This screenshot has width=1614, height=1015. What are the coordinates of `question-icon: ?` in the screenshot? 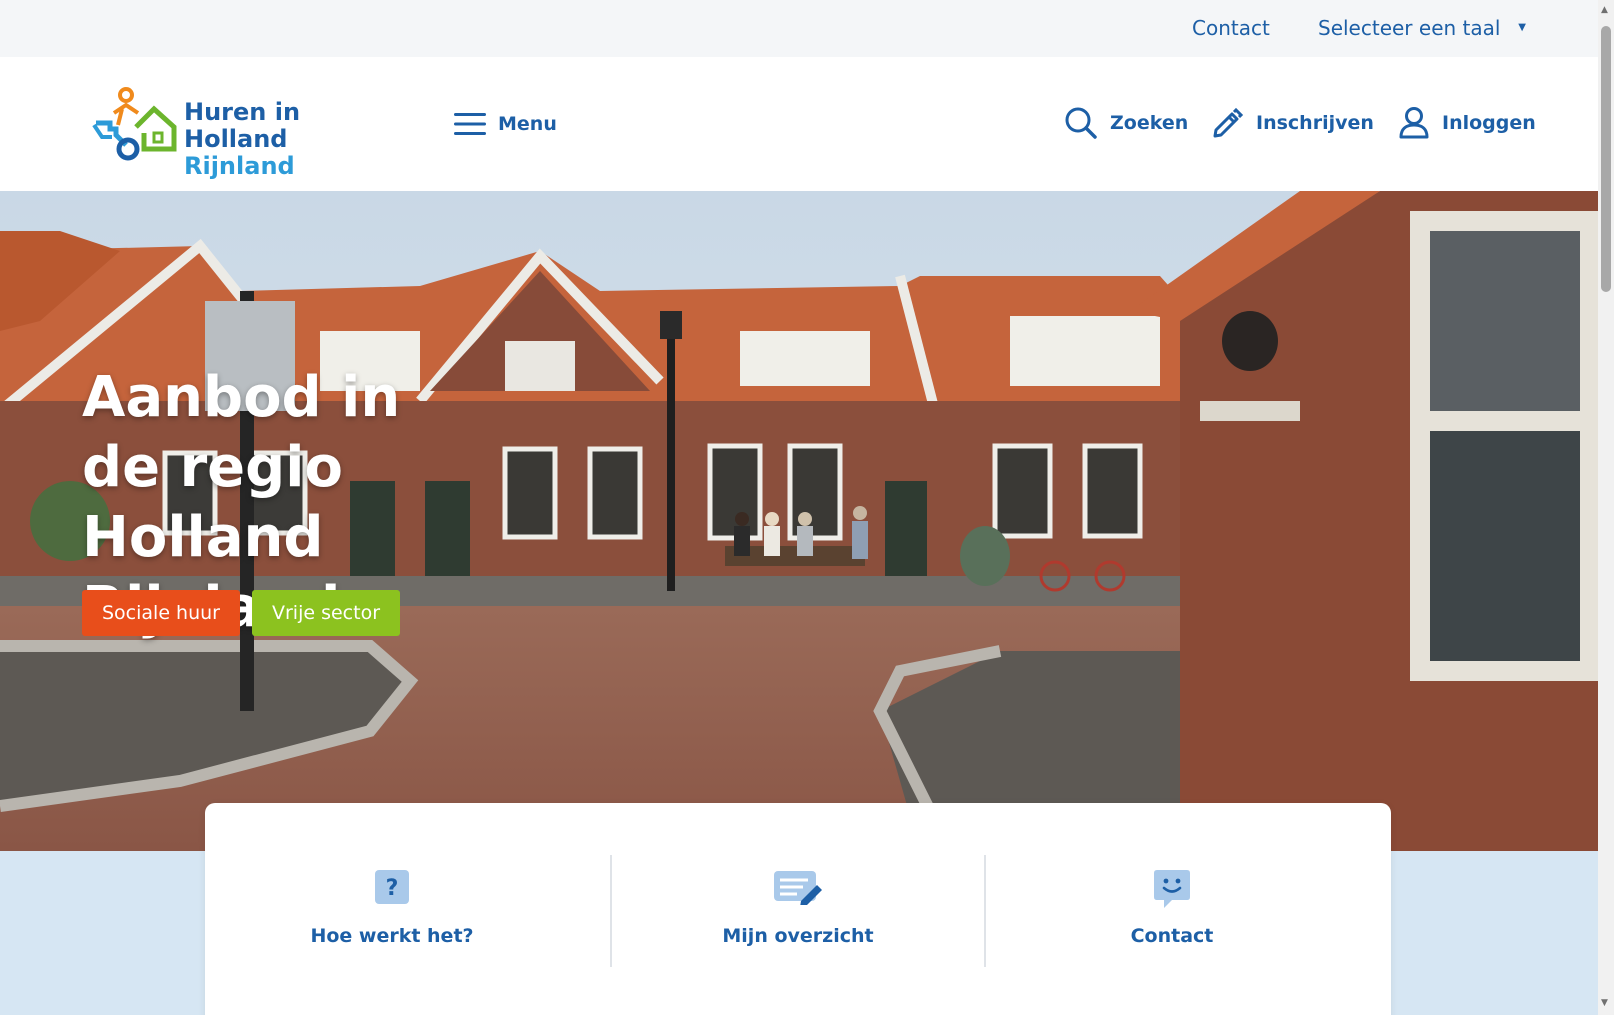 It's located at (392, 887).